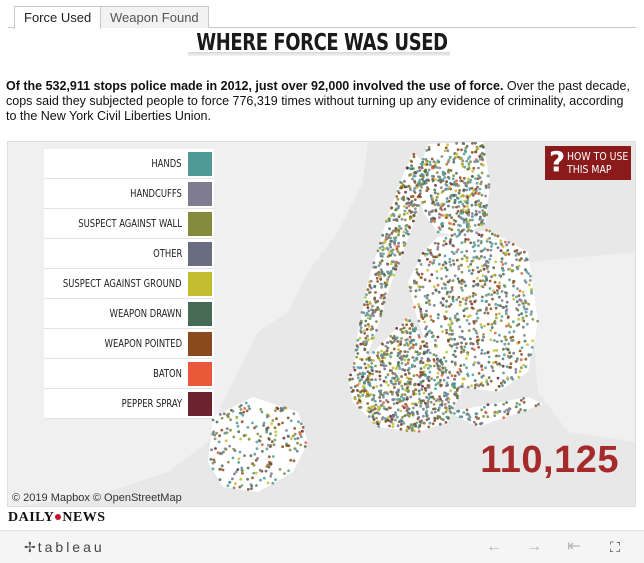  I want to click on legend-item-handcuffs: HANDCUFFS, so click(129, 194).